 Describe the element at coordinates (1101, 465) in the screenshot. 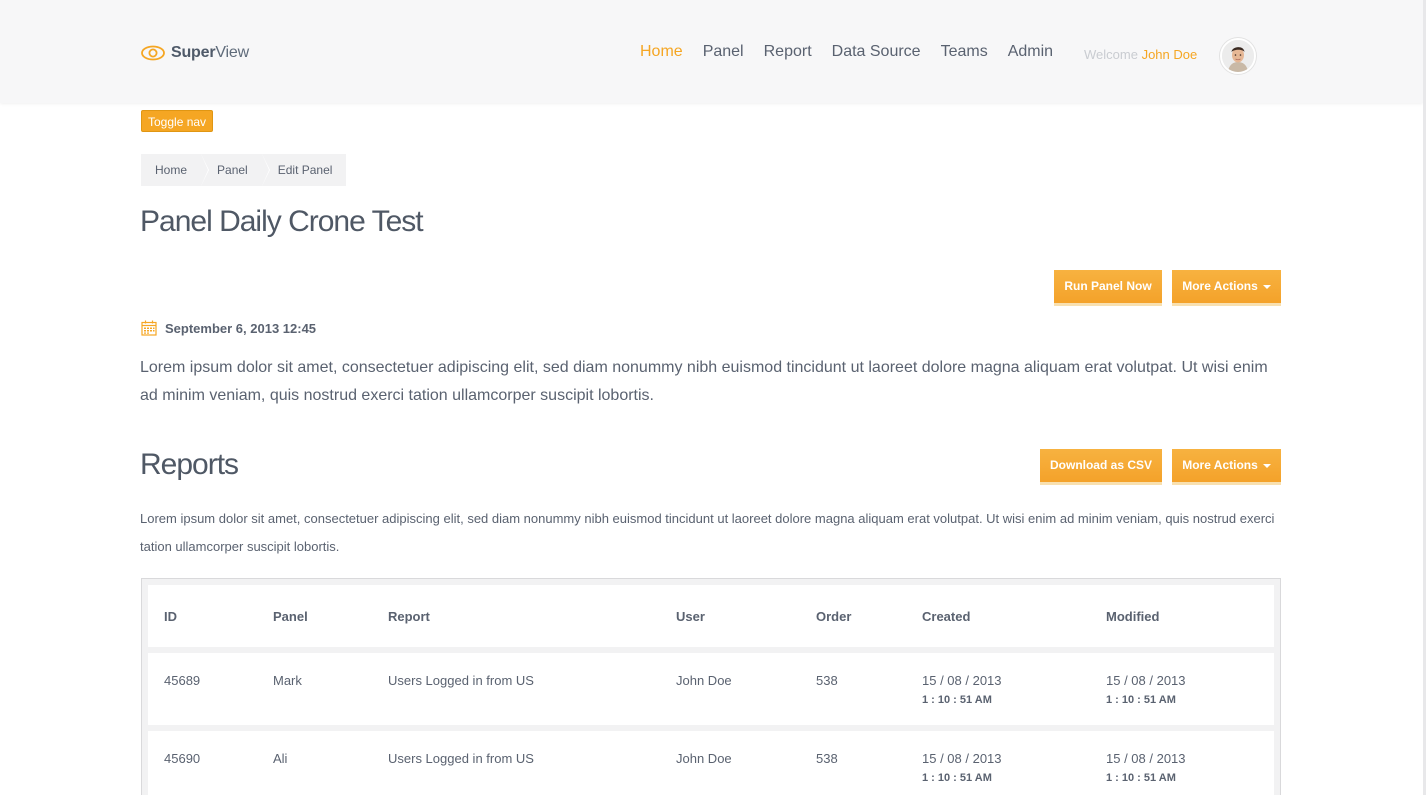

I see `download-csv-button: Download as CSV` at that location.